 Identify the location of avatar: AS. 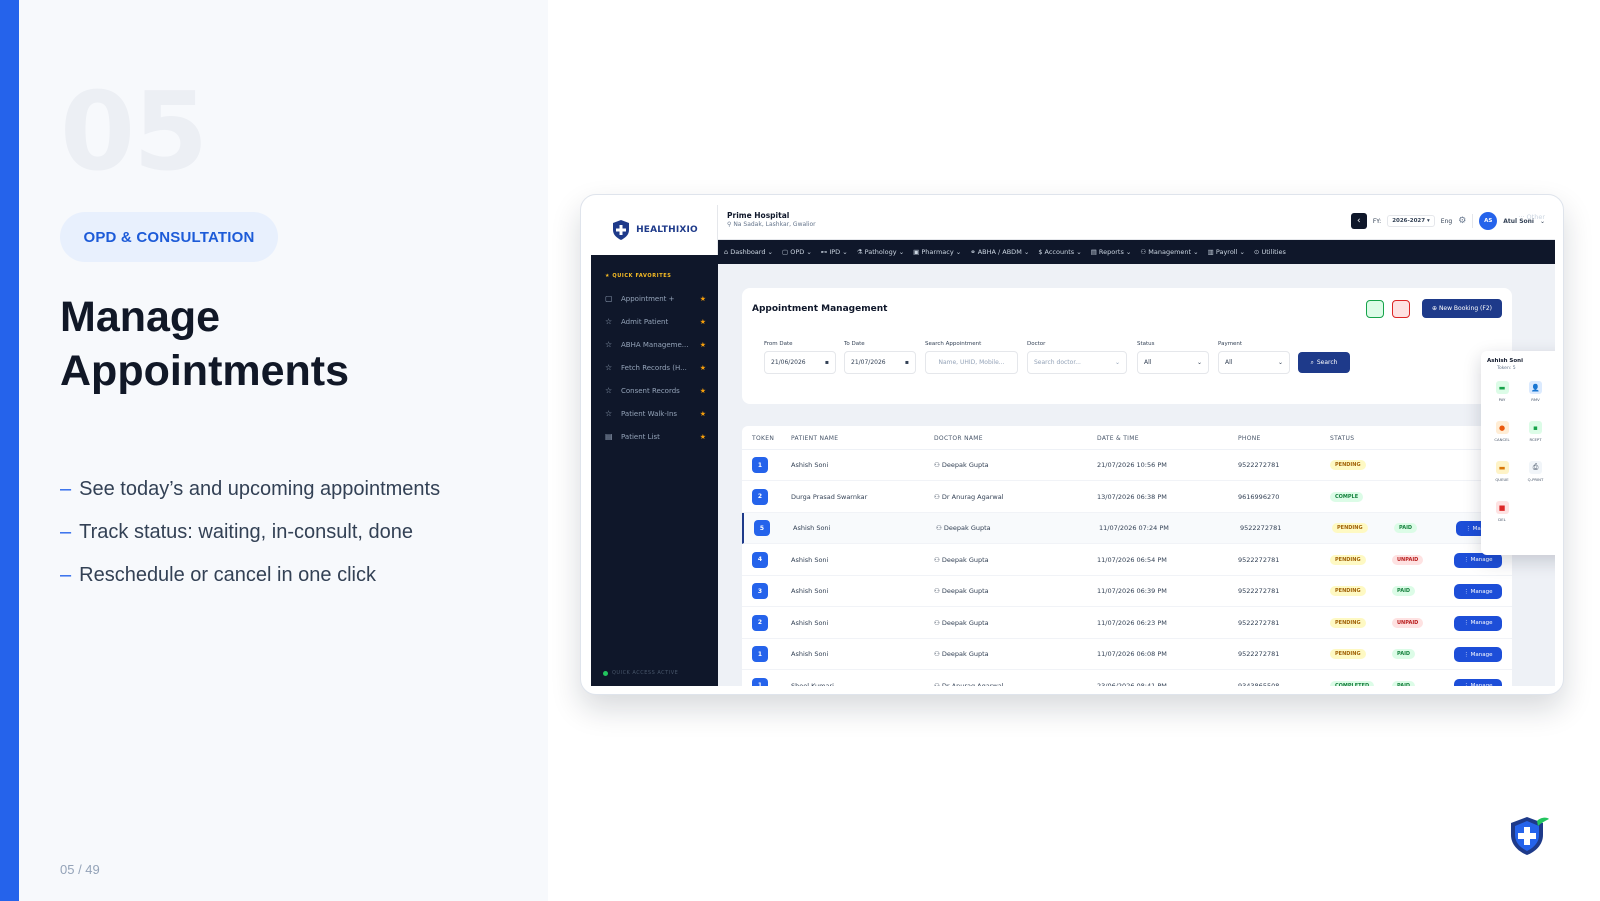
(1488, 221).